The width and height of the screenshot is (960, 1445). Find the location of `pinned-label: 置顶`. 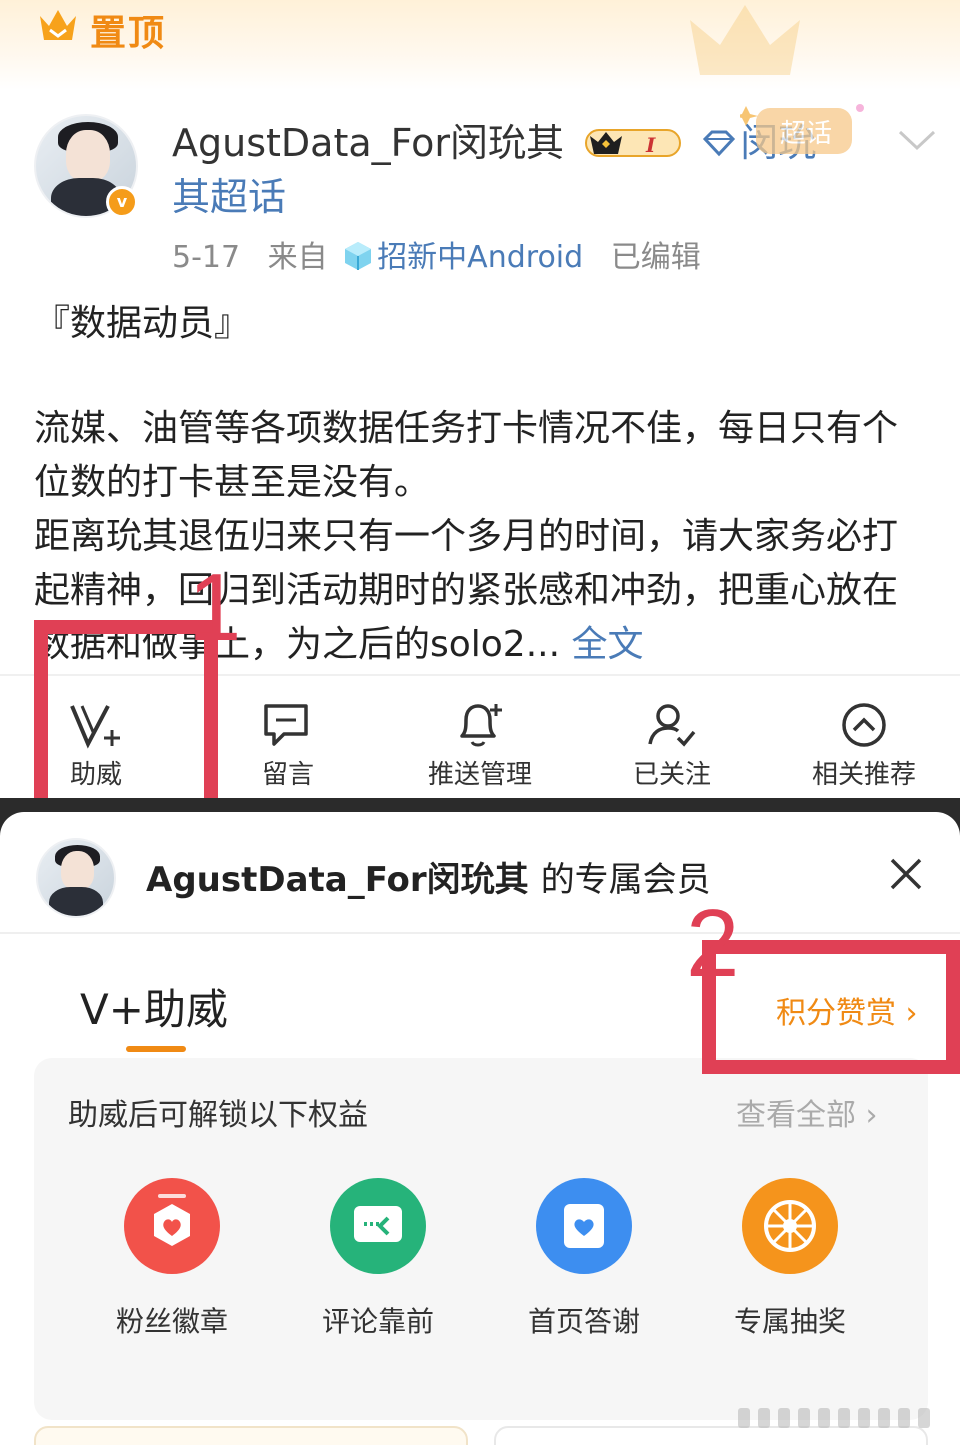

pinned-label: 置顶 is located at coordinates (128, 33).